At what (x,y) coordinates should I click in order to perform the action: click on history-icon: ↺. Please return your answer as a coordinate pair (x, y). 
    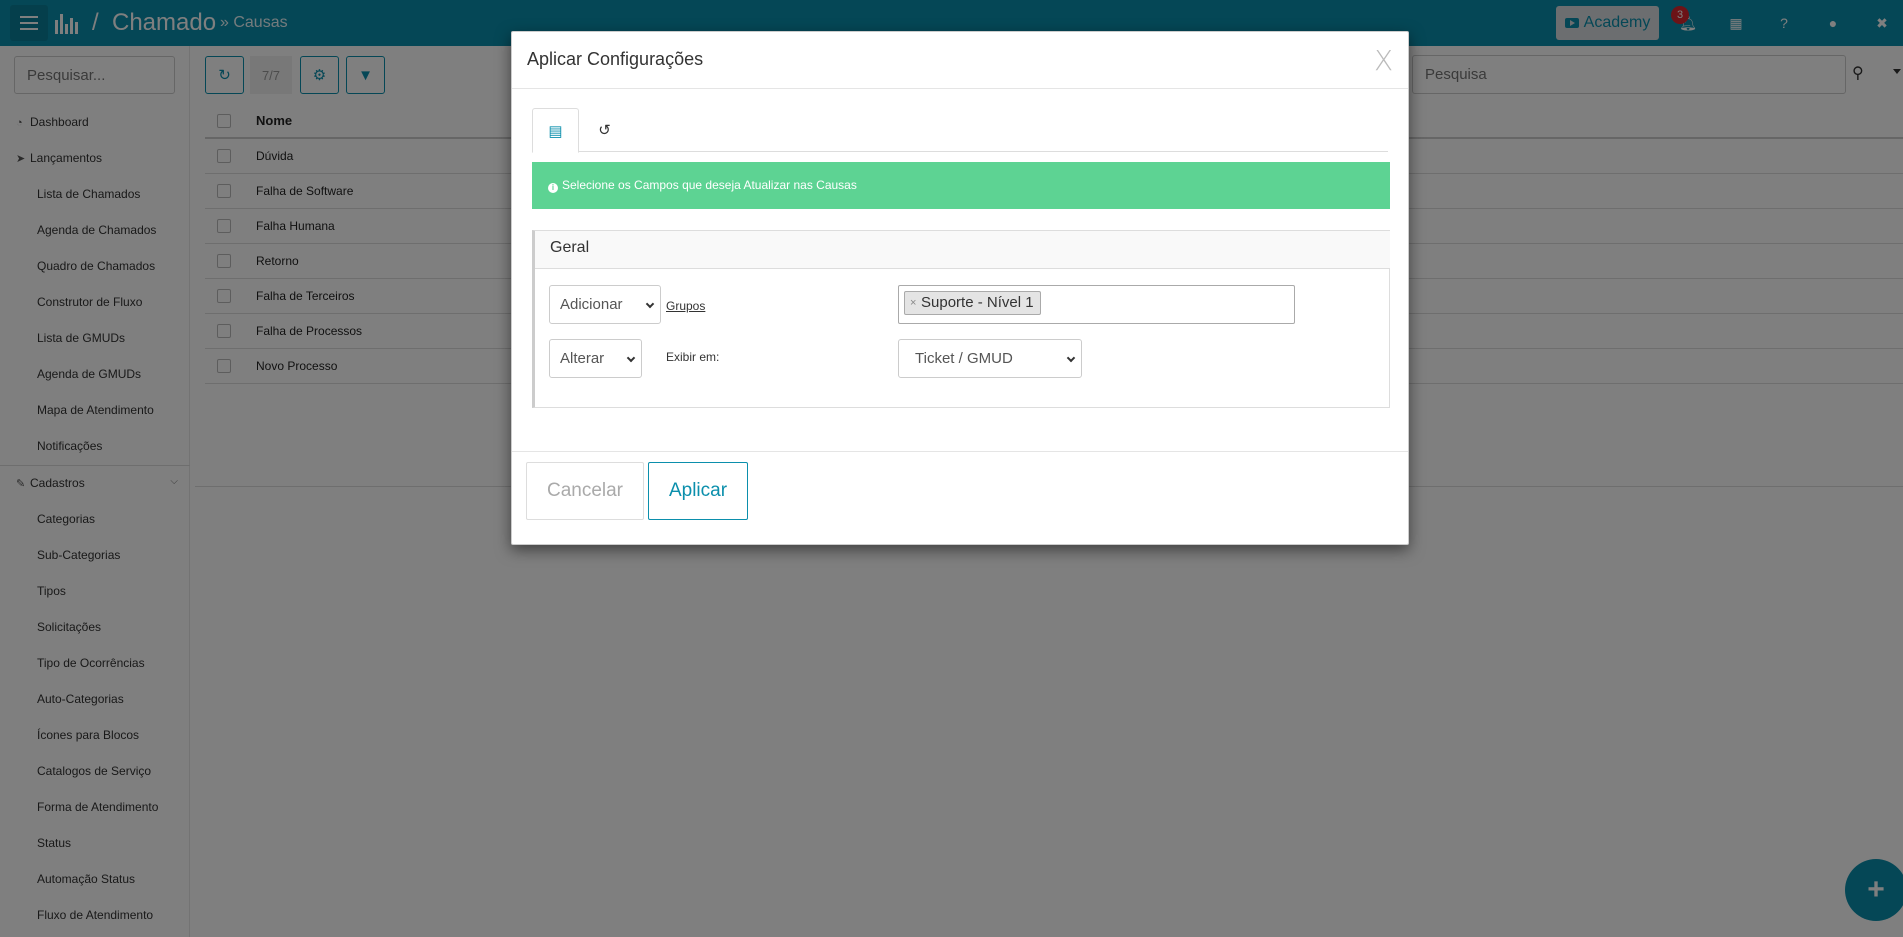
    Looking at the image, I should click on (604, 130).